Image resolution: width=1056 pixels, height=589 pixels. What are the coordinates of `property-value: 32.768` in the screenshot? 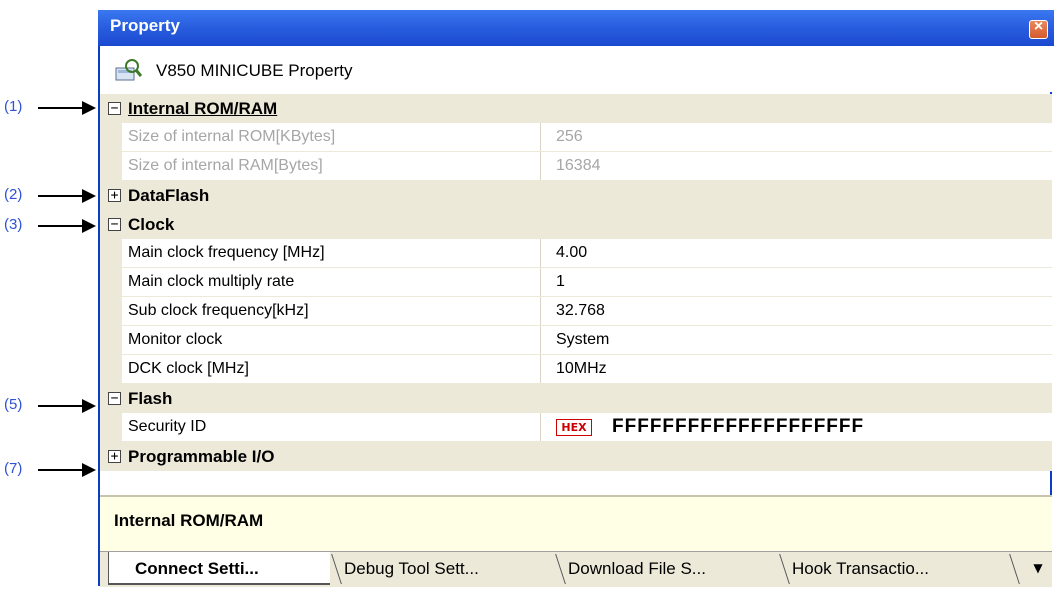 It's located at (580, 311).